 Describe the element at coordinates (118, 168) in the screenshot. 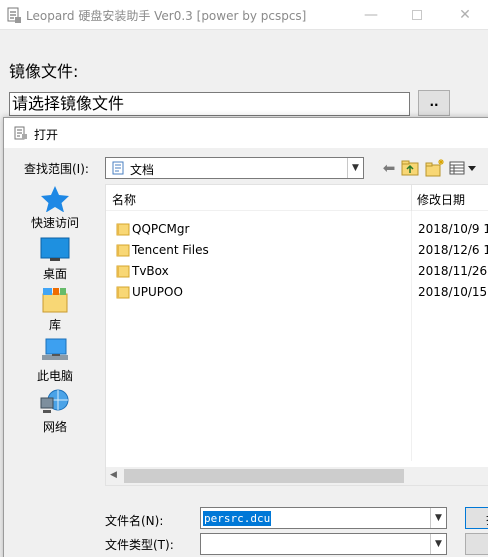

I see `documents-icon` at that location.